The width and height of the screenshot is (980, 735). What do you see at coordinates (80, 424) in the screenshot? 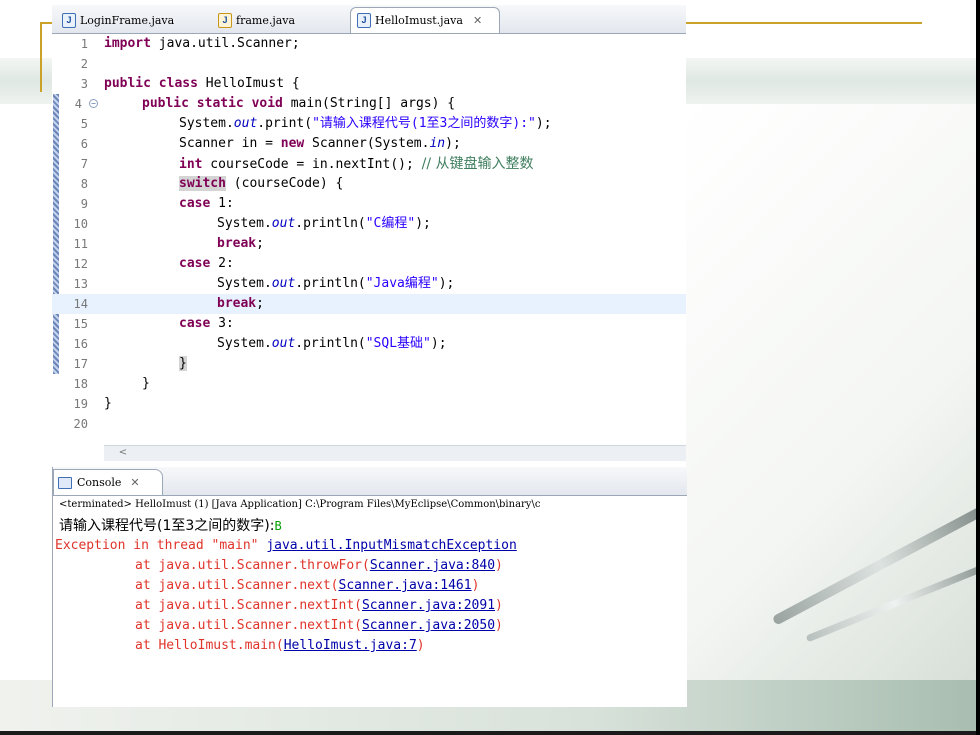
I see `line-number: 20` at bounding box center [80, 424].